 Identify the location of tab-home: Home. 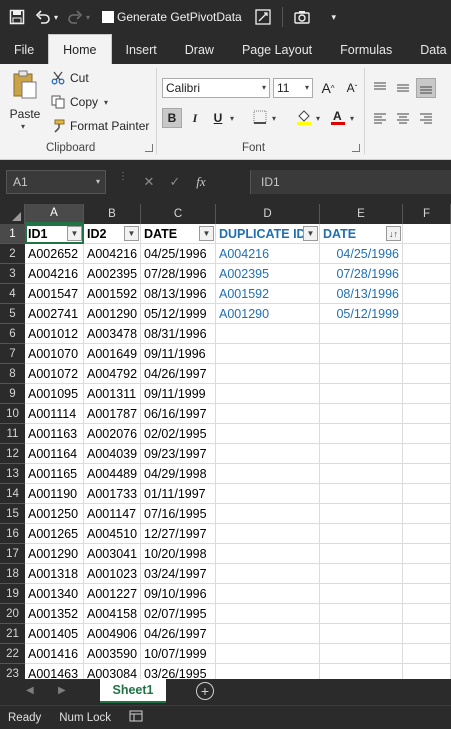
(80, 49).